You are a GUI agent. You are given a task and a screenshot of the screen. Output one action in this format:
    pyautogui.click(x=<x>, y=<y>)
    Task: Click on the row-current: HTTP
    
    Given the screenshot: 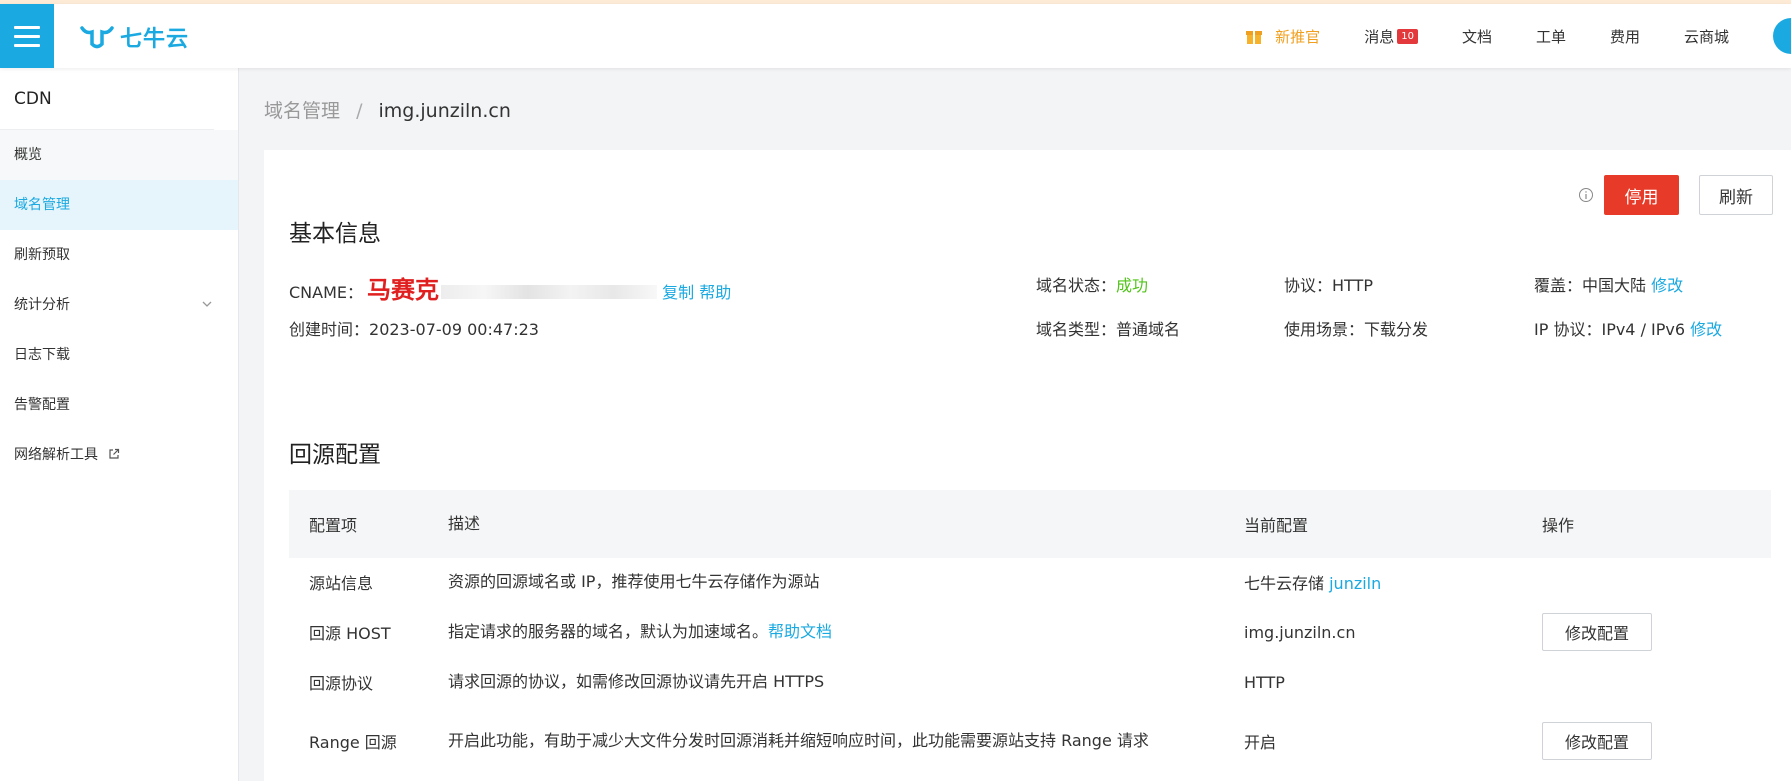 What is the action you would take?
    pyautogui.click(x=1264, y=682)
    